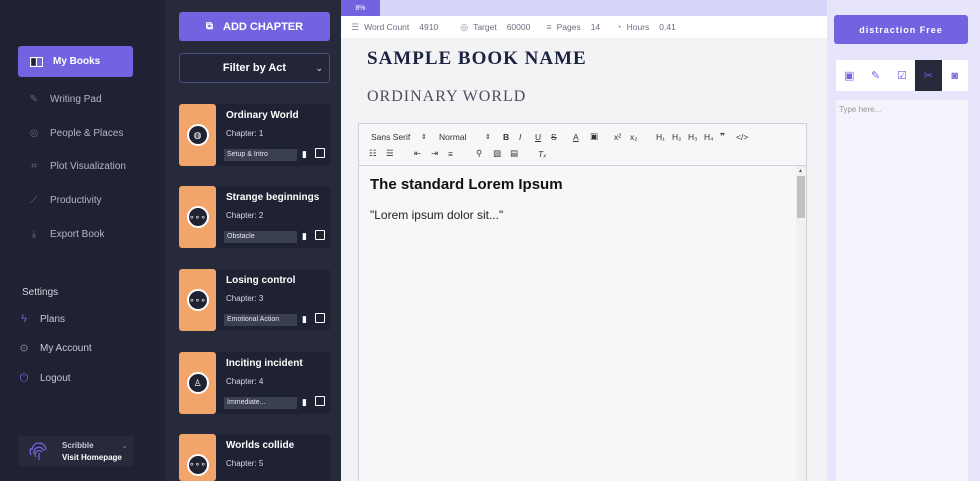 This screenshot has height=481, width=980. I want to click on add-chapter-button: ⧉ ADD CHAPTER, so click(254, 26).